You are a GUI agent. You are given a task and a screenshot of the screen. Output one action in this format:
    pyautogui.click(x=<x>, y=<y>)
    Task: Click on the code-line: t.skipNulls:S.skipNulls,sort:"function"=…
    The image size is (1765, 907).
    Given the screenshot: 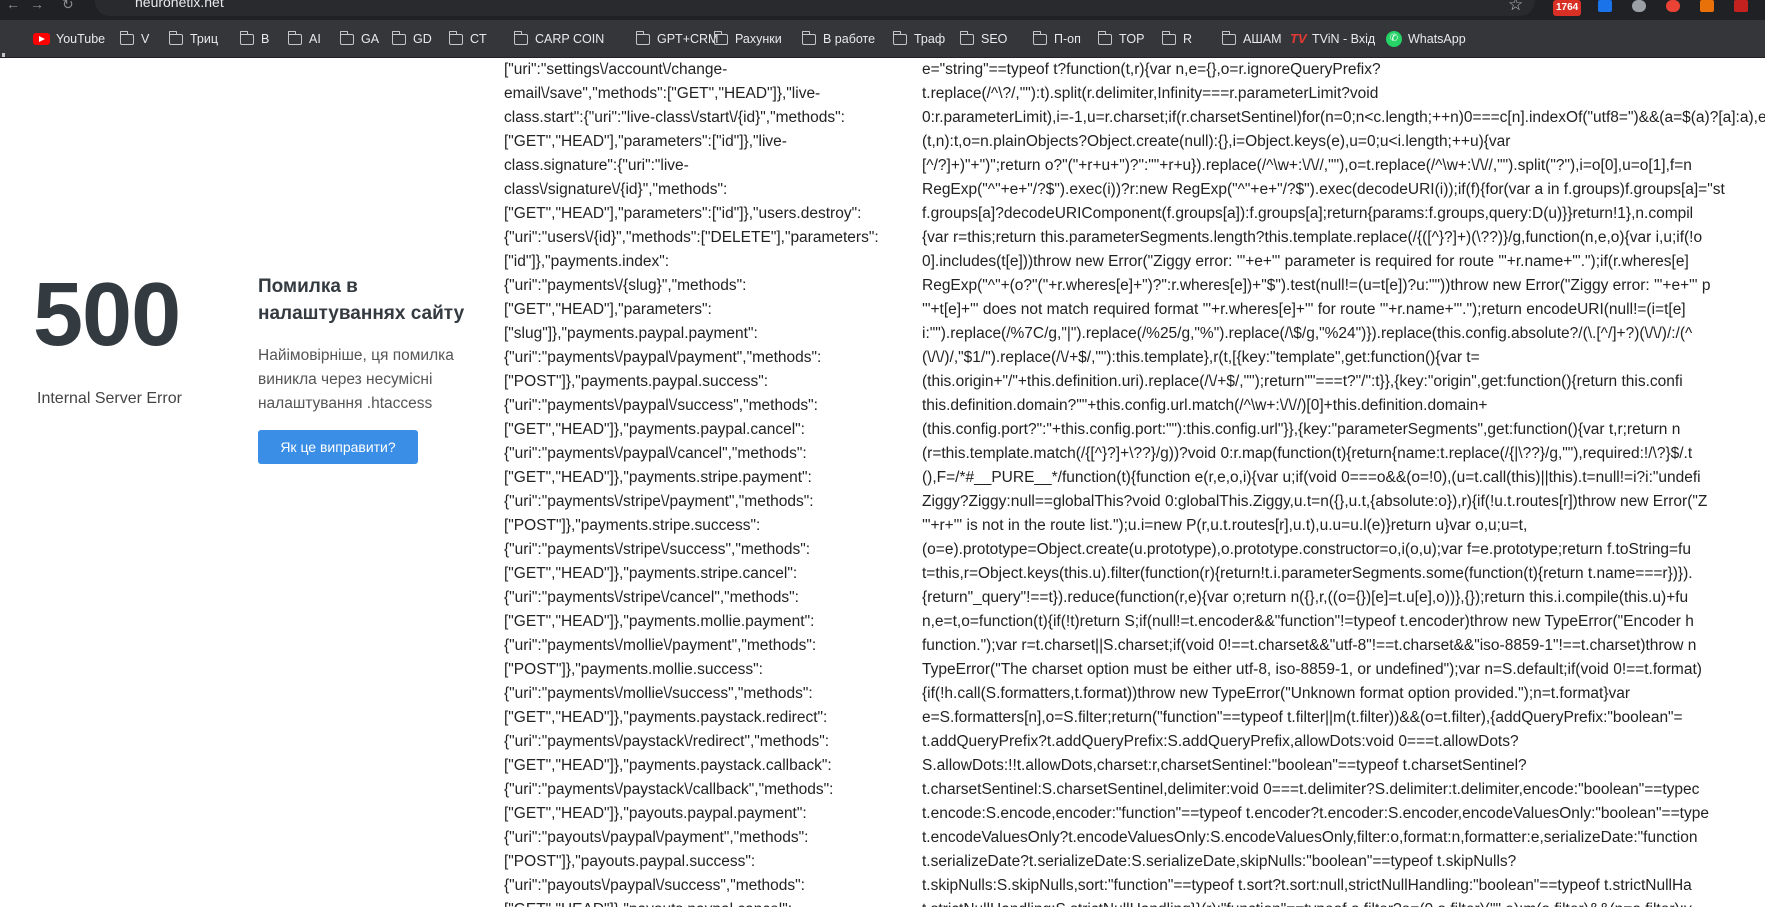 What is the action you would take?
    pyautogui.click(x=1307, y=885)
    